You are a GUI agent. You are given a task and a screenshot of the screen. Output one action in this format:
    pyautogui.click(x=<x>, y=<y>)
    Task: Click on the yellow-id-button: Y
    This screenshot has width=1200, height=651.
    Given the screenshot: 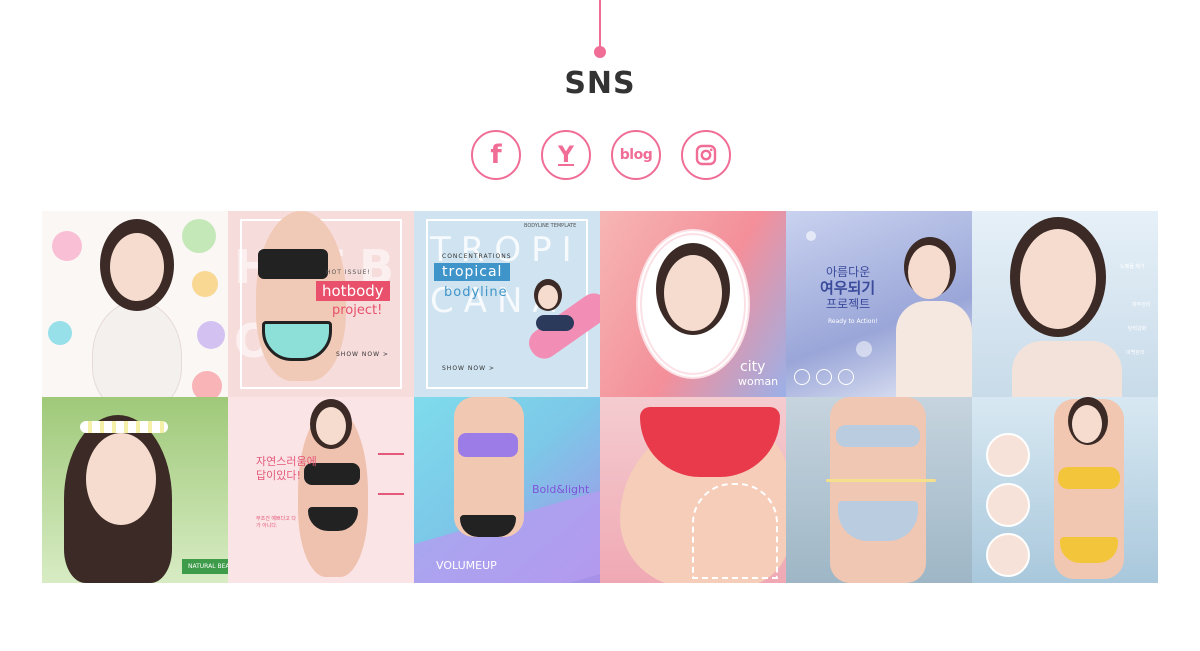 What is the action you would take?
    pyautogui.click(x=566, y=155)
    